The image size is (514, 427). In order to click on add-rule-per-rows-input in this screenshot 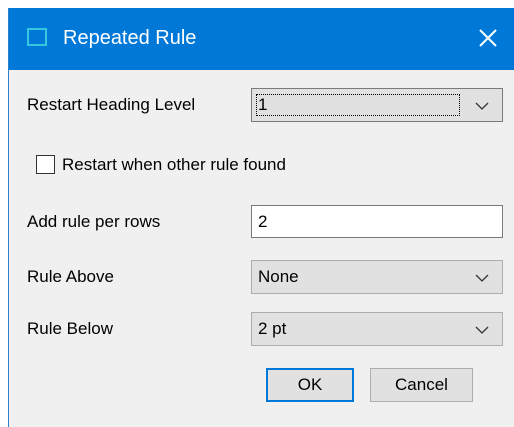, I will do `click(377, 221)`.